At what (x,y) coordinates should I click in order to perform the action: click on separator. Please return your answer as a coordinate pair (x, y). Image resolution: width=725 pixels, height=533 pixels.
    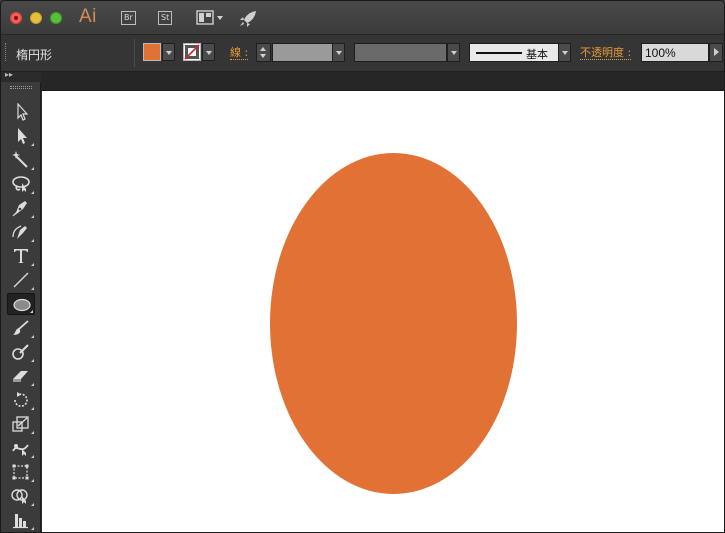
    Looking at the image, I should click on (134, 53).